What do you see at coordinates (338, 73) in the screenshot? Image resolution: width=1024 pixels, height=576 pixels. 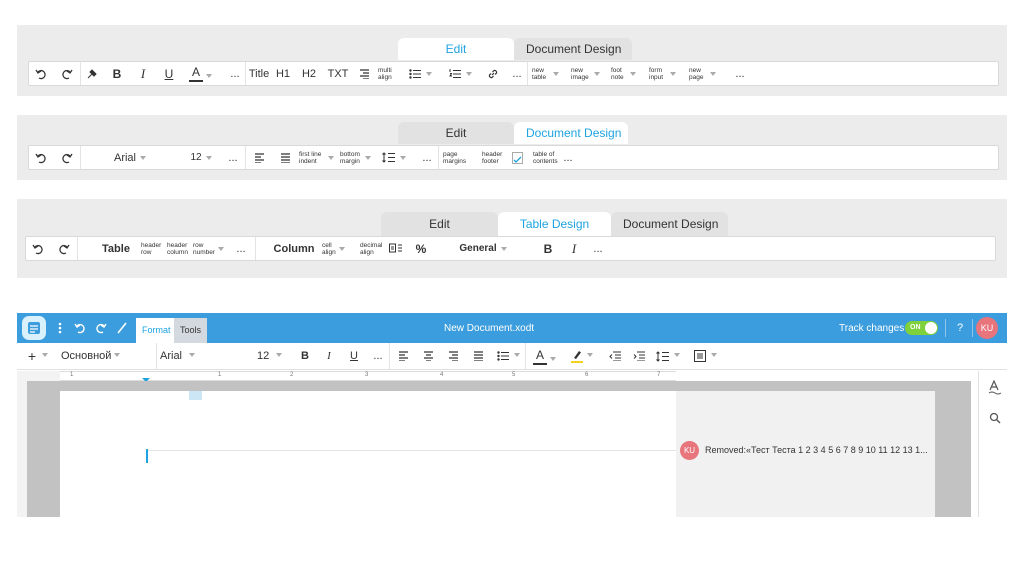 I see `style-txt-button: TXT` at bounding box center [338, 73].